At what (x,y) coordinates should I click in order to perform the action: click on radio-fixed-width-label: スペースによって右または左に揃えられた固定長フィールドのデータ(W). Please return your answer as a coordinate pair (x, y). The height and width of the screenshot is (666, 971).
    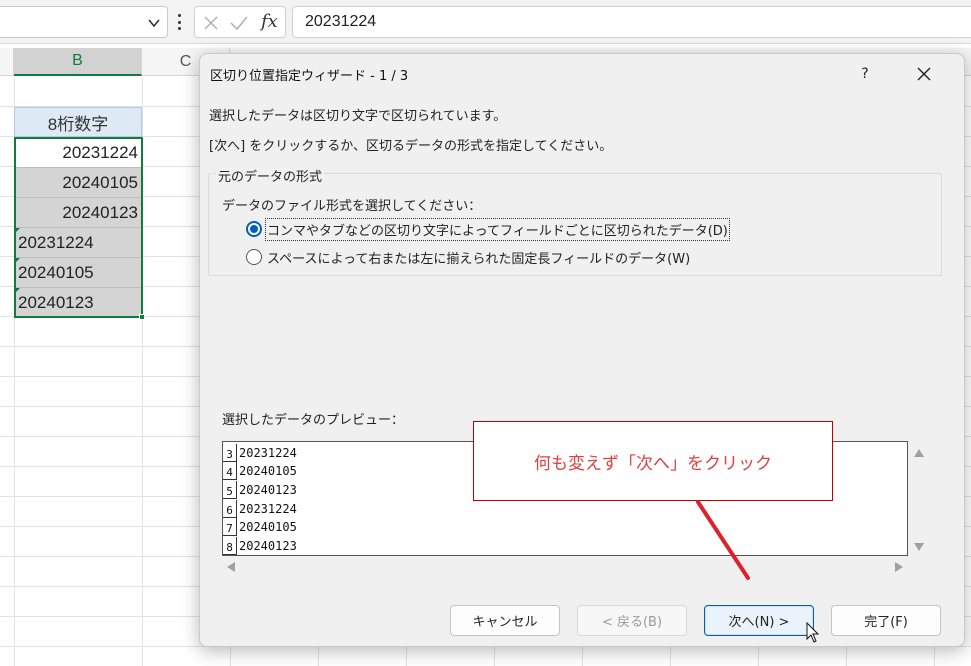
    Looking at the image, I should click on (478, 257).